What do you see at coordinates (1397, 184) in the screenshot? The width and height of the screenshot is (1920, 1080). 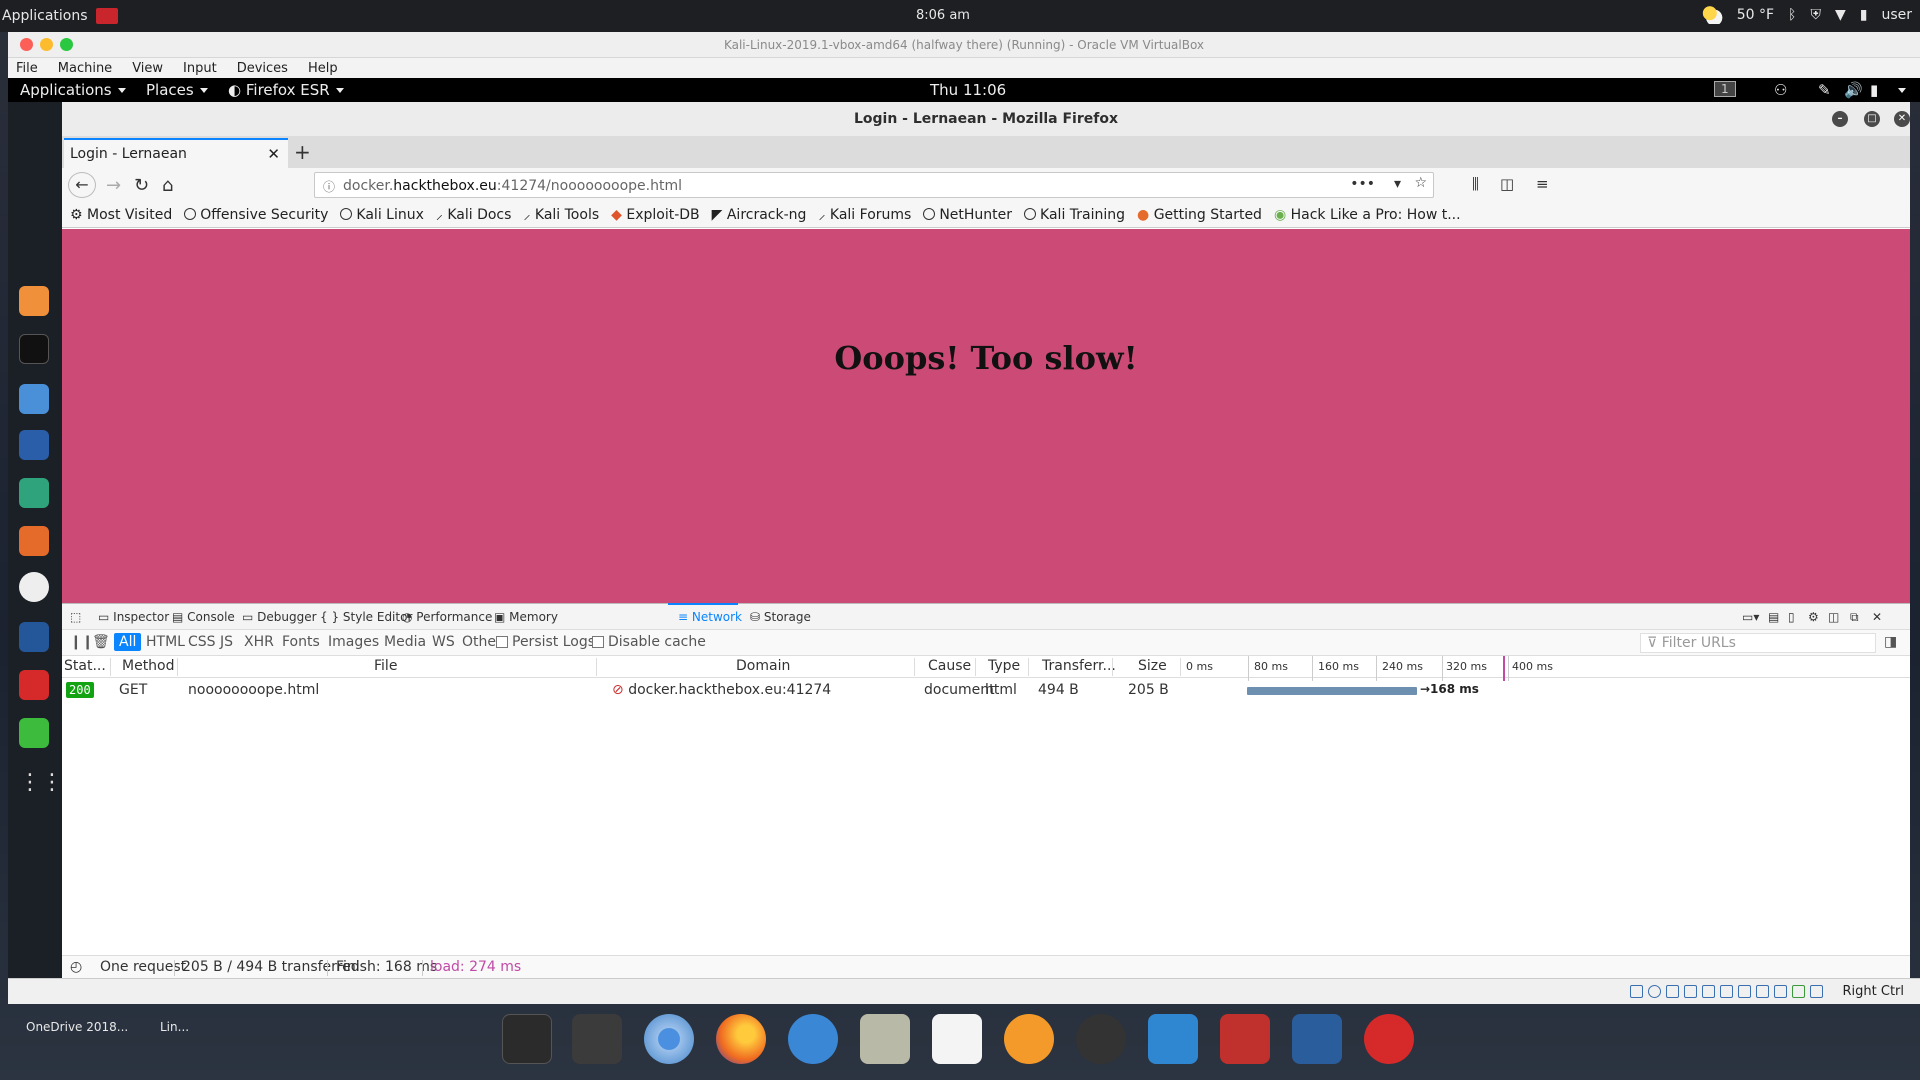 I see `pocket-icon: ▾` at bounding box center [1397, 184].